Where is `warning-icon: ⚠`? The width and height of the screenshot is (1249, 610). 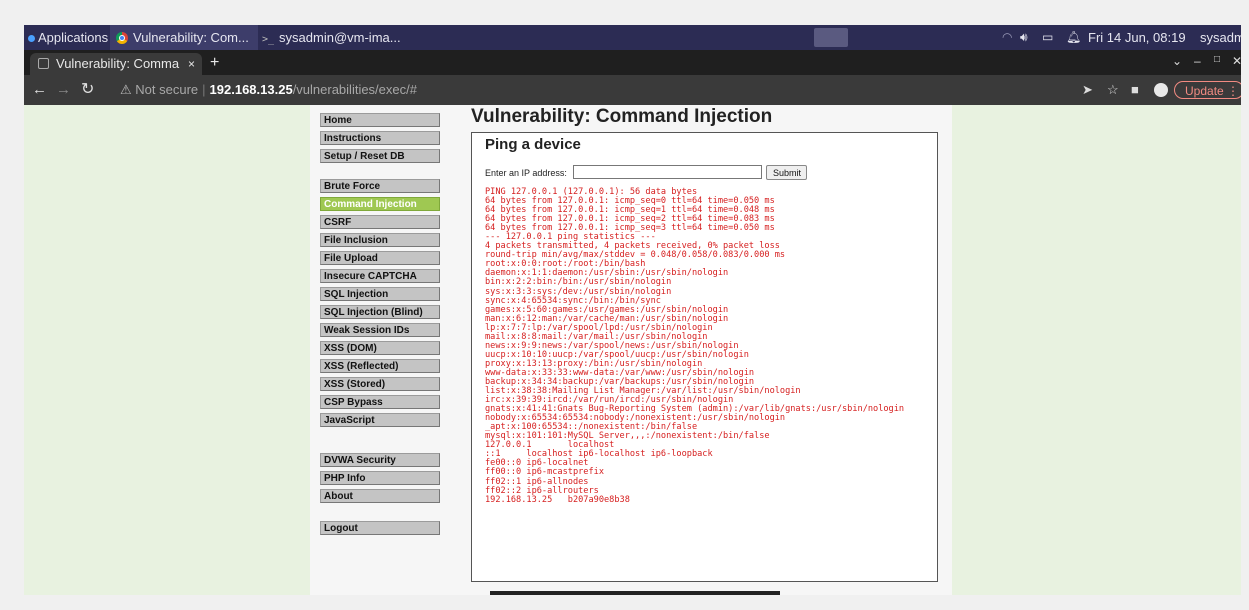
warning-icon: ⚠ is located at coordinates (126, 89).